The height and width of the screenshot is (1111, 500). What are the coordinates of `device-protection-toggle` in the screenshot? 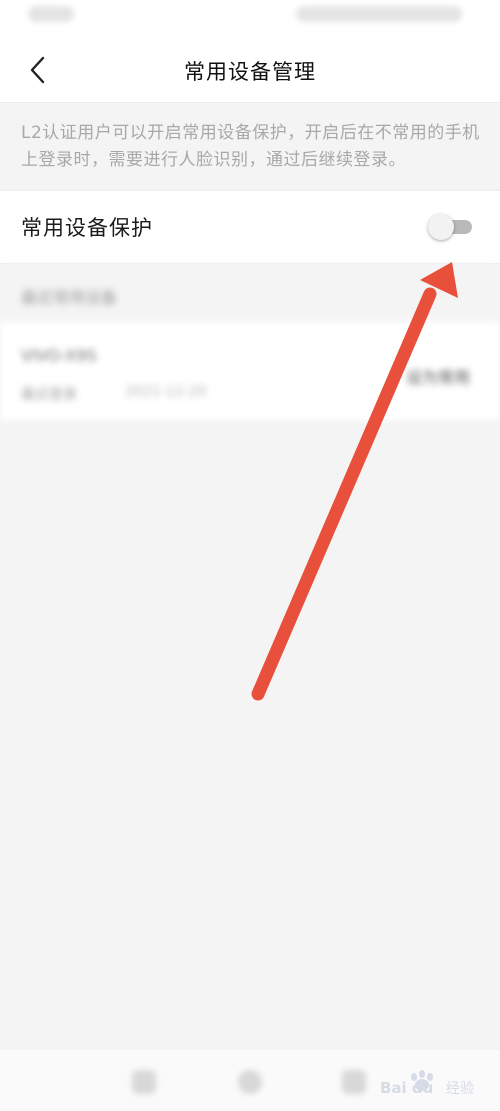 It's located at (450, 227).